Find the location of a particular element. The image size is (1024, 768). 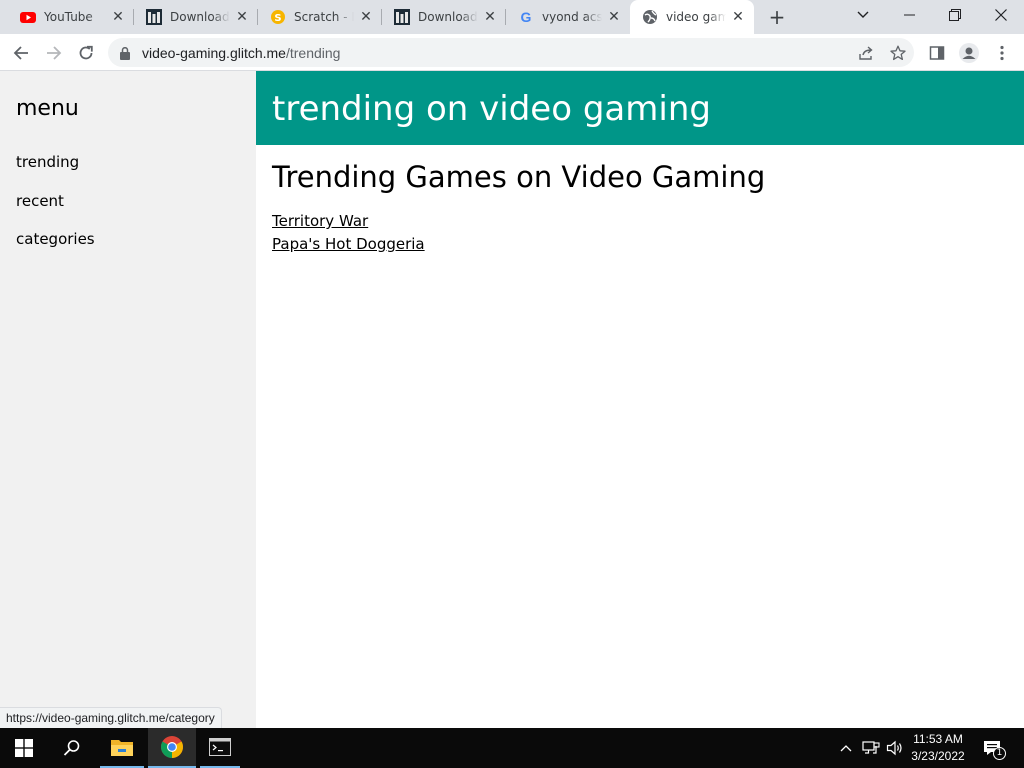

browser-toolbar: video-gaming.glitch.me/trending is located at coordinates (512, 52).